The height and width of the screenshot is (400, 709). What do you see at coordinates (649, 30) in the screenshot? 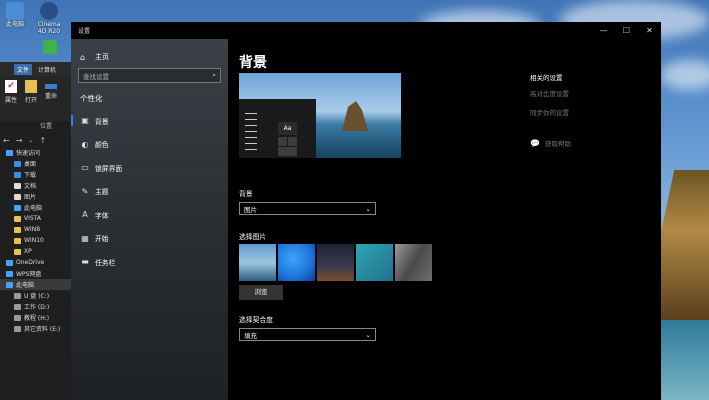
I see `close-icon: ✕` at bounding box center [649, 30].